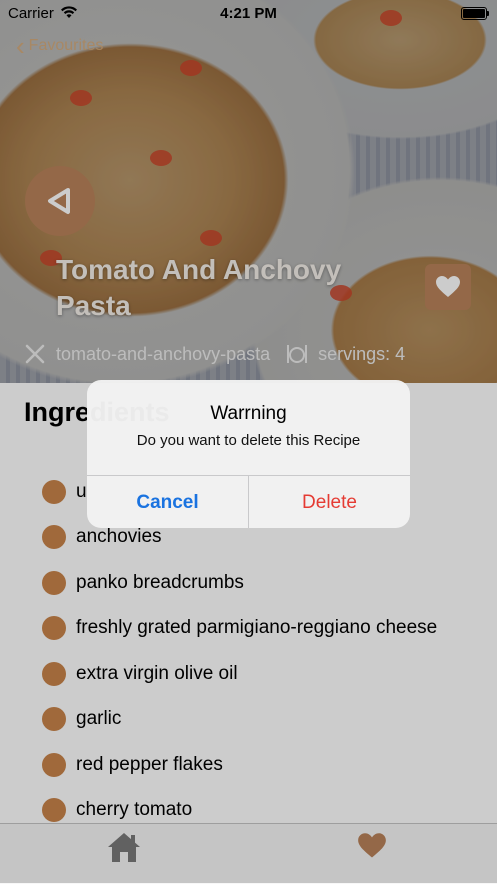 The image size is (497, 884). What do you see at coordinates (248, 440) in the screenshot?
I see `alert-message: Do you want to delete this Recipe` at bounding box center [248, 440].